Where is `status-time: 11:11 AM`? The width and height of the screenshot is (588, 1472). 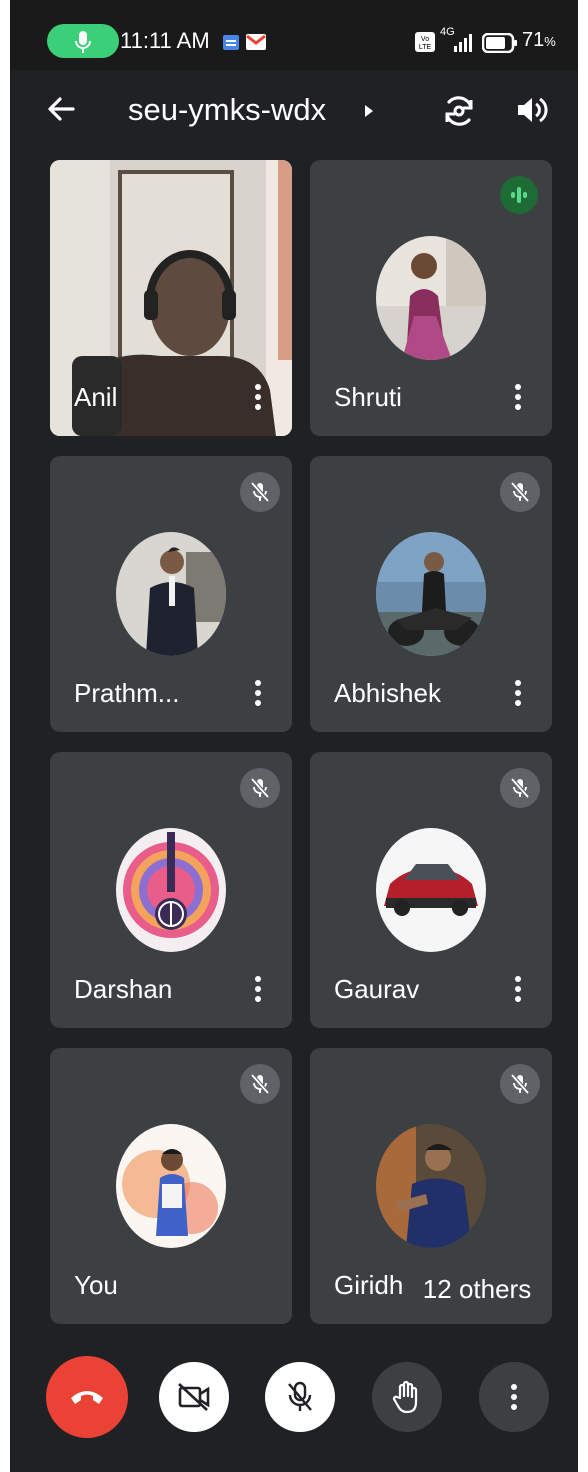 status-time: 11:11 AM is located at coordinates (165, 40).